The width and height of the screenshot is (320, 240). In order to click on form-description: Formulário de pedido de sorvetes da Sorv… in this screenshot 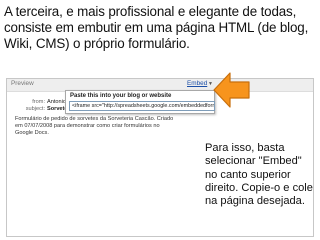, I will do `click(94, 126)`.